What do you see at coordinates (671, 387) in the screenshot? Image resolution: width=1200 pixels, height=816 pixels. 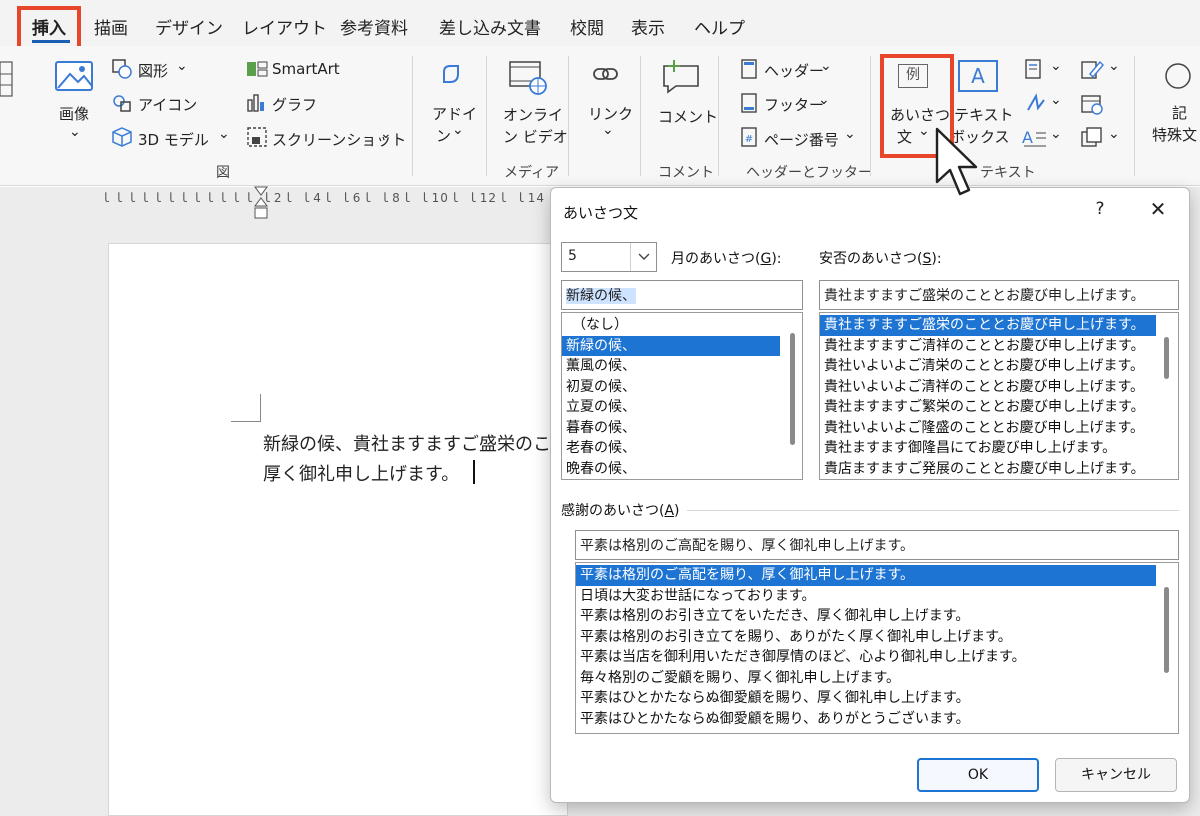 I see `list-item: 初夏の候、` at bounding box center [671, 387].